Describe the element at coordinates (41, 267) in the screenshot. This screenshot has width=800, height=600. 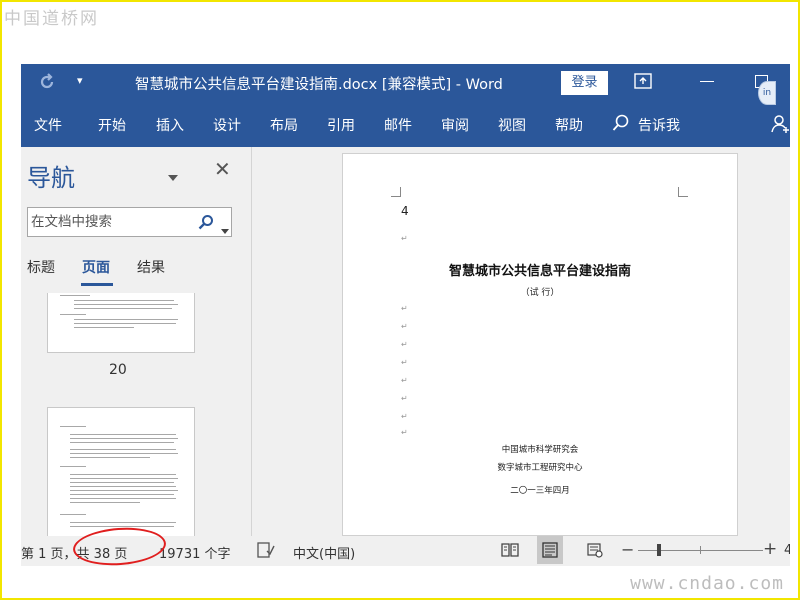
I see `tab-headings: 标题` at that location.